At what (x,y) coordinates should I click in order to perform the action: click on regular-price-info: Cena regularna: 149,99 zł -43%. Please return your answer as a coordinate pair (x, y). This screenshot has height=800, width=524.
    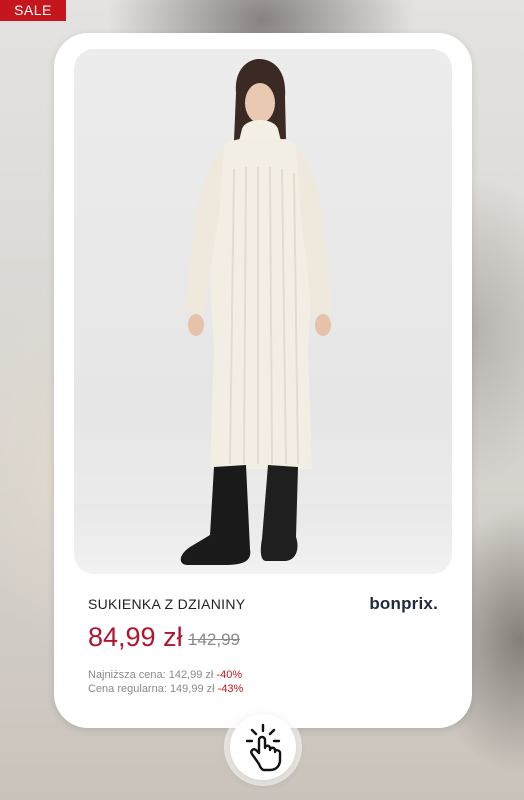
    Looking at the image, I should click on (165, 689).